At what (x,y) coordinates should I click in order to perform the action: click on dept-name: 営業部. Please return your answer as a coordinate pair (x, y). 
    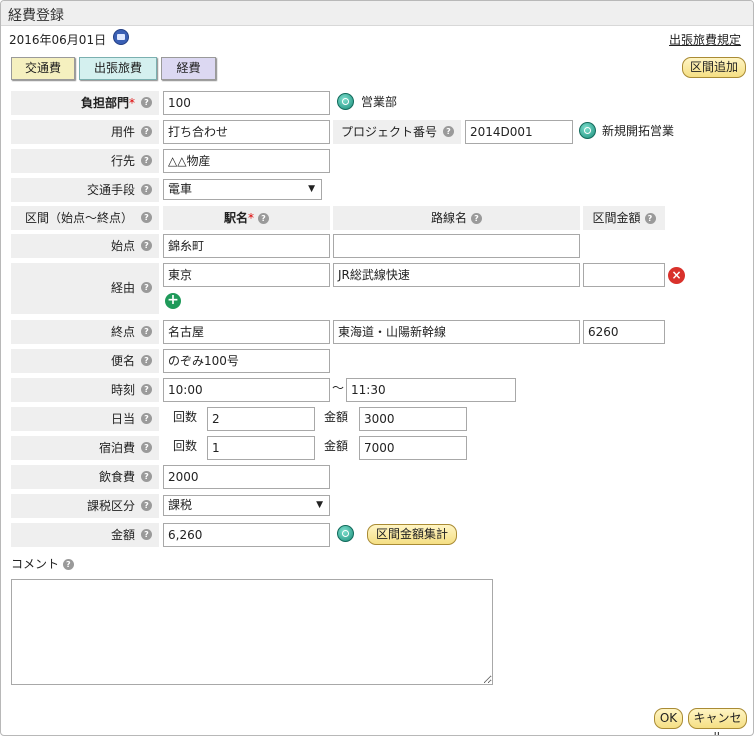
    Looking at the image, I should click on (379, 102).